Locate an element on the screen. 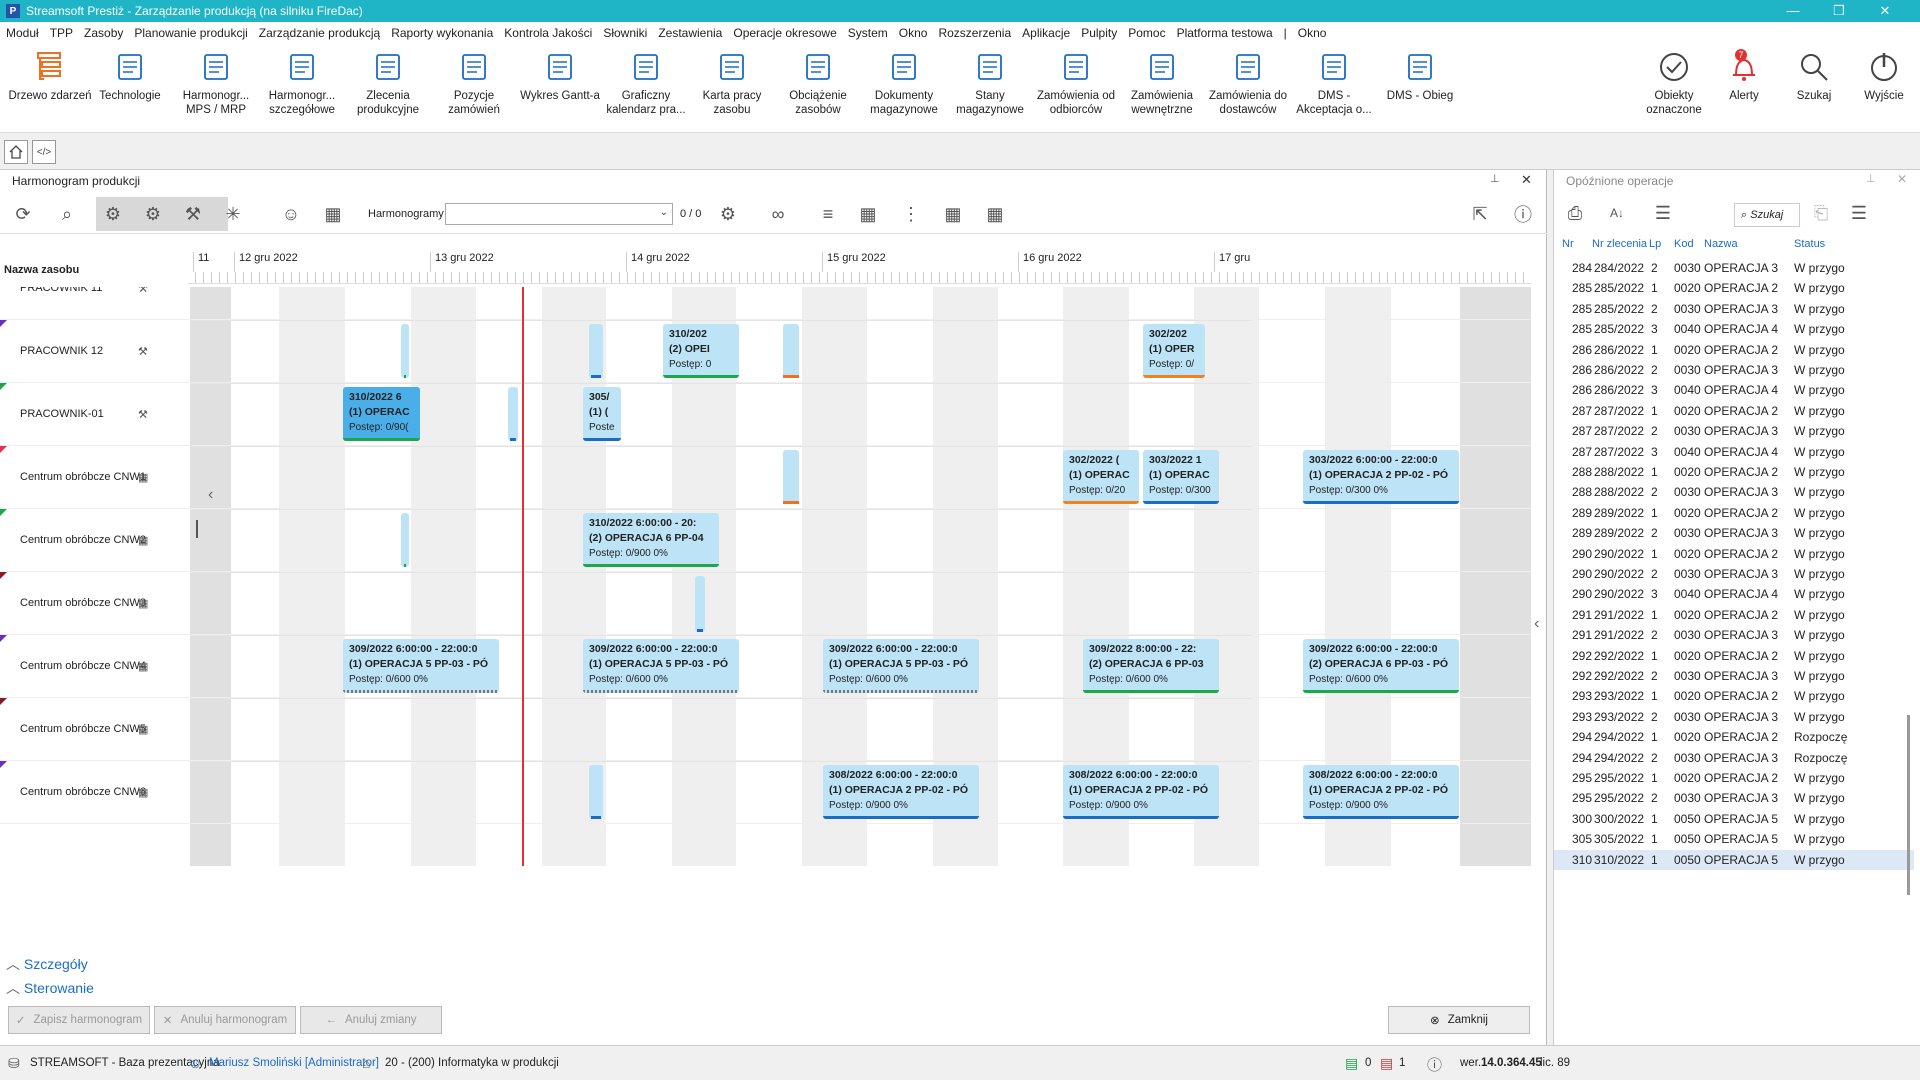 The width and height of the screenshot is (1920, 1080). right-scrollbar is located at coordinates (1908, 805).